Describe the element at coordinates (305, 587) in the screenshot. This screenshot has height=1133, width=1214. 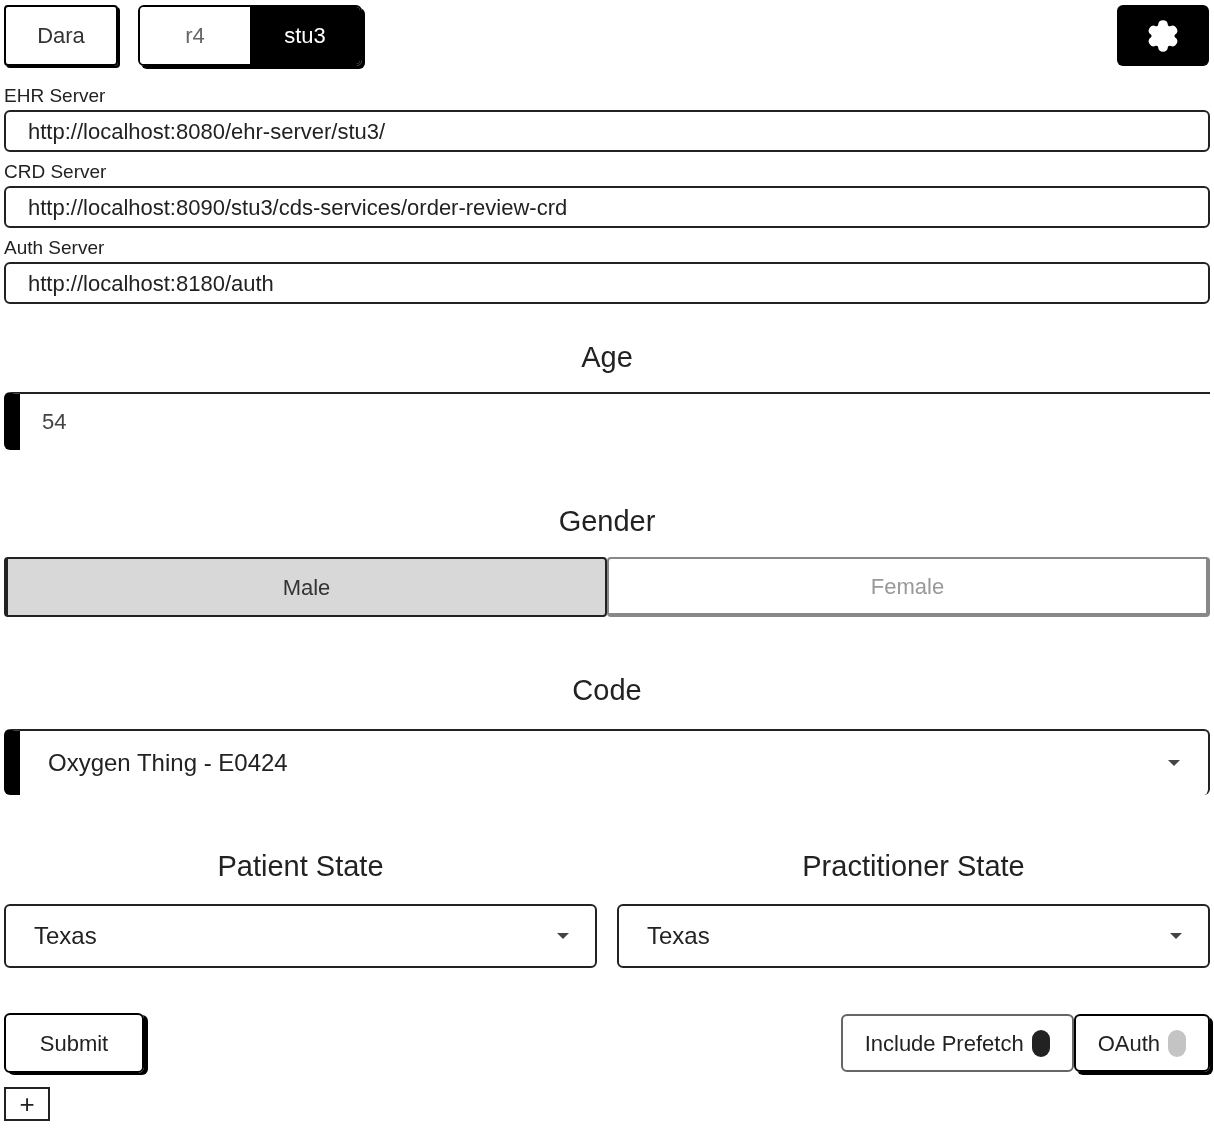
I see `gender-option: Male` at that location.